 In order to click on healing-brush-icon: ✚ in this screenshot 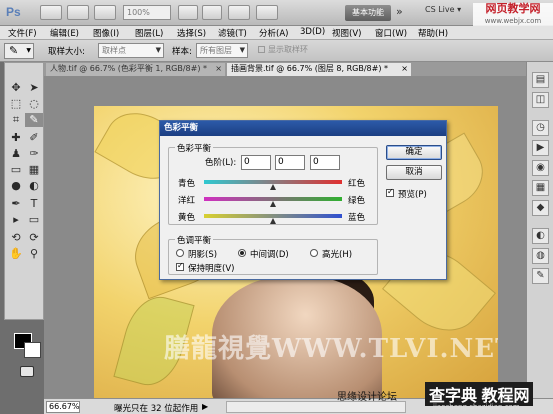, I will do `click(16, 138)`.